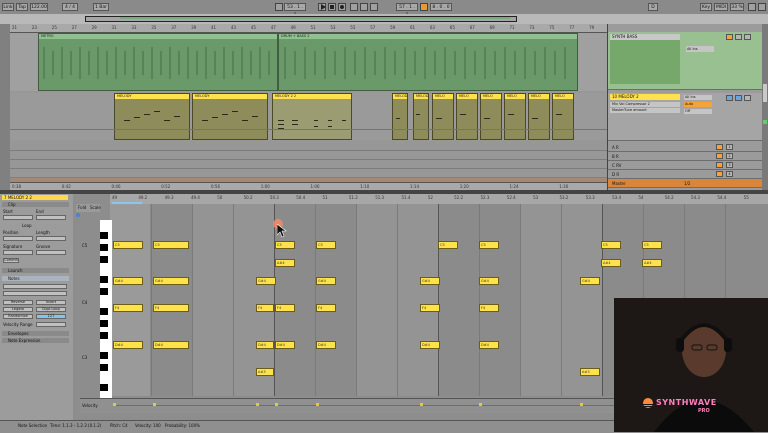 Image resolution: width=768 pixels, height=433 pixels. I want to click on return-track-d: D R 4, so click(685, 174).